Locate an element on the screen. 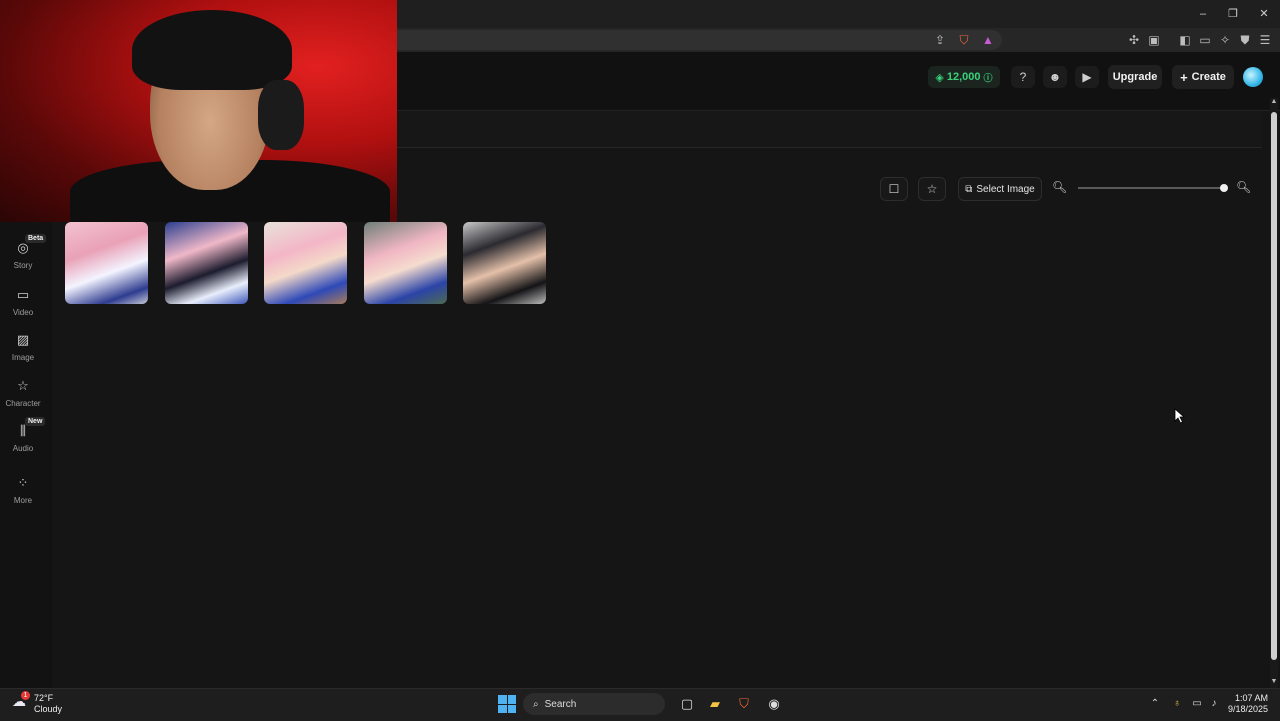 The width and height of the screenshot is (1280, 721). clock-time: 1:07 AM is located at coordinates (1249, 698).